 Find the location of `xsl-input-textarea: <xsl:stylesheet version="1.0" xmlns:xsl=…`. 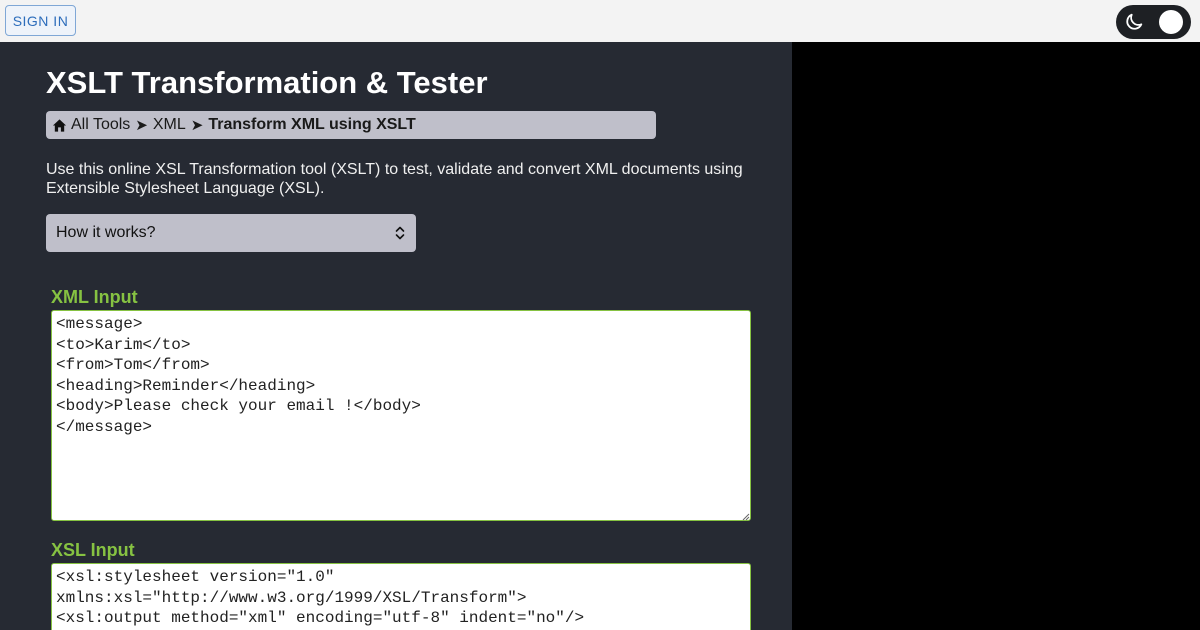

xsl-input-textarea: <xsl:stylesheet version="1.0" xmlns:xsl=… is located at coordinates (401, 596).